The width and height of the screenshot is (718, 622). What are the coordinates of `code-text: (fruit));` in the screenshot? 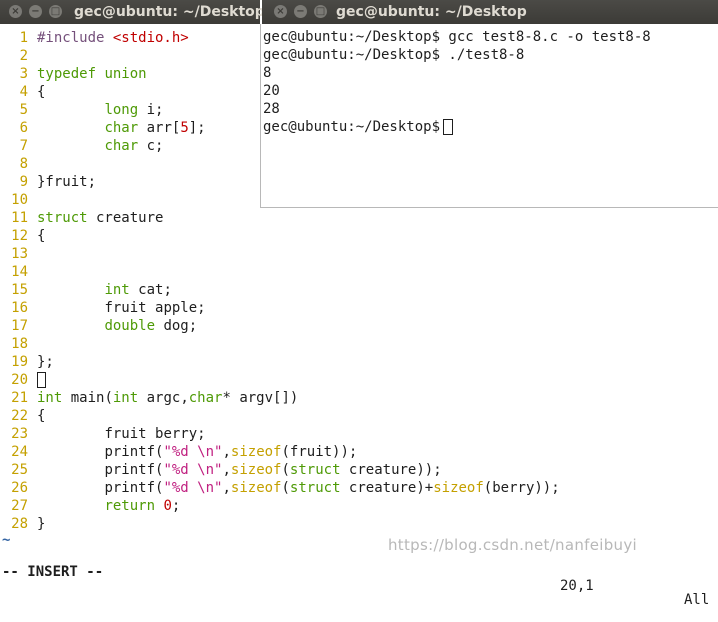 It's located at (319, 452).